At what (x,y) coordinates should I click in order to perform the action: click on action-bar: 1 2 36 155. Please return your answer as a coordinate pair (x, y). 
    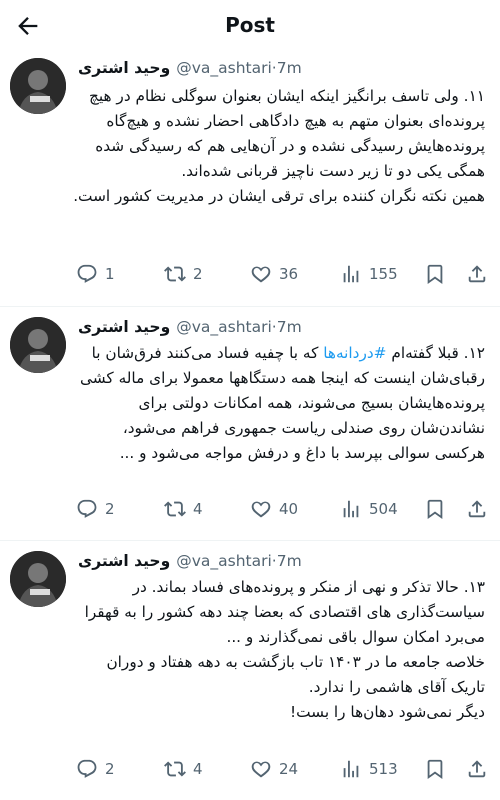
    Looking at the image, I should click on (281, 274).